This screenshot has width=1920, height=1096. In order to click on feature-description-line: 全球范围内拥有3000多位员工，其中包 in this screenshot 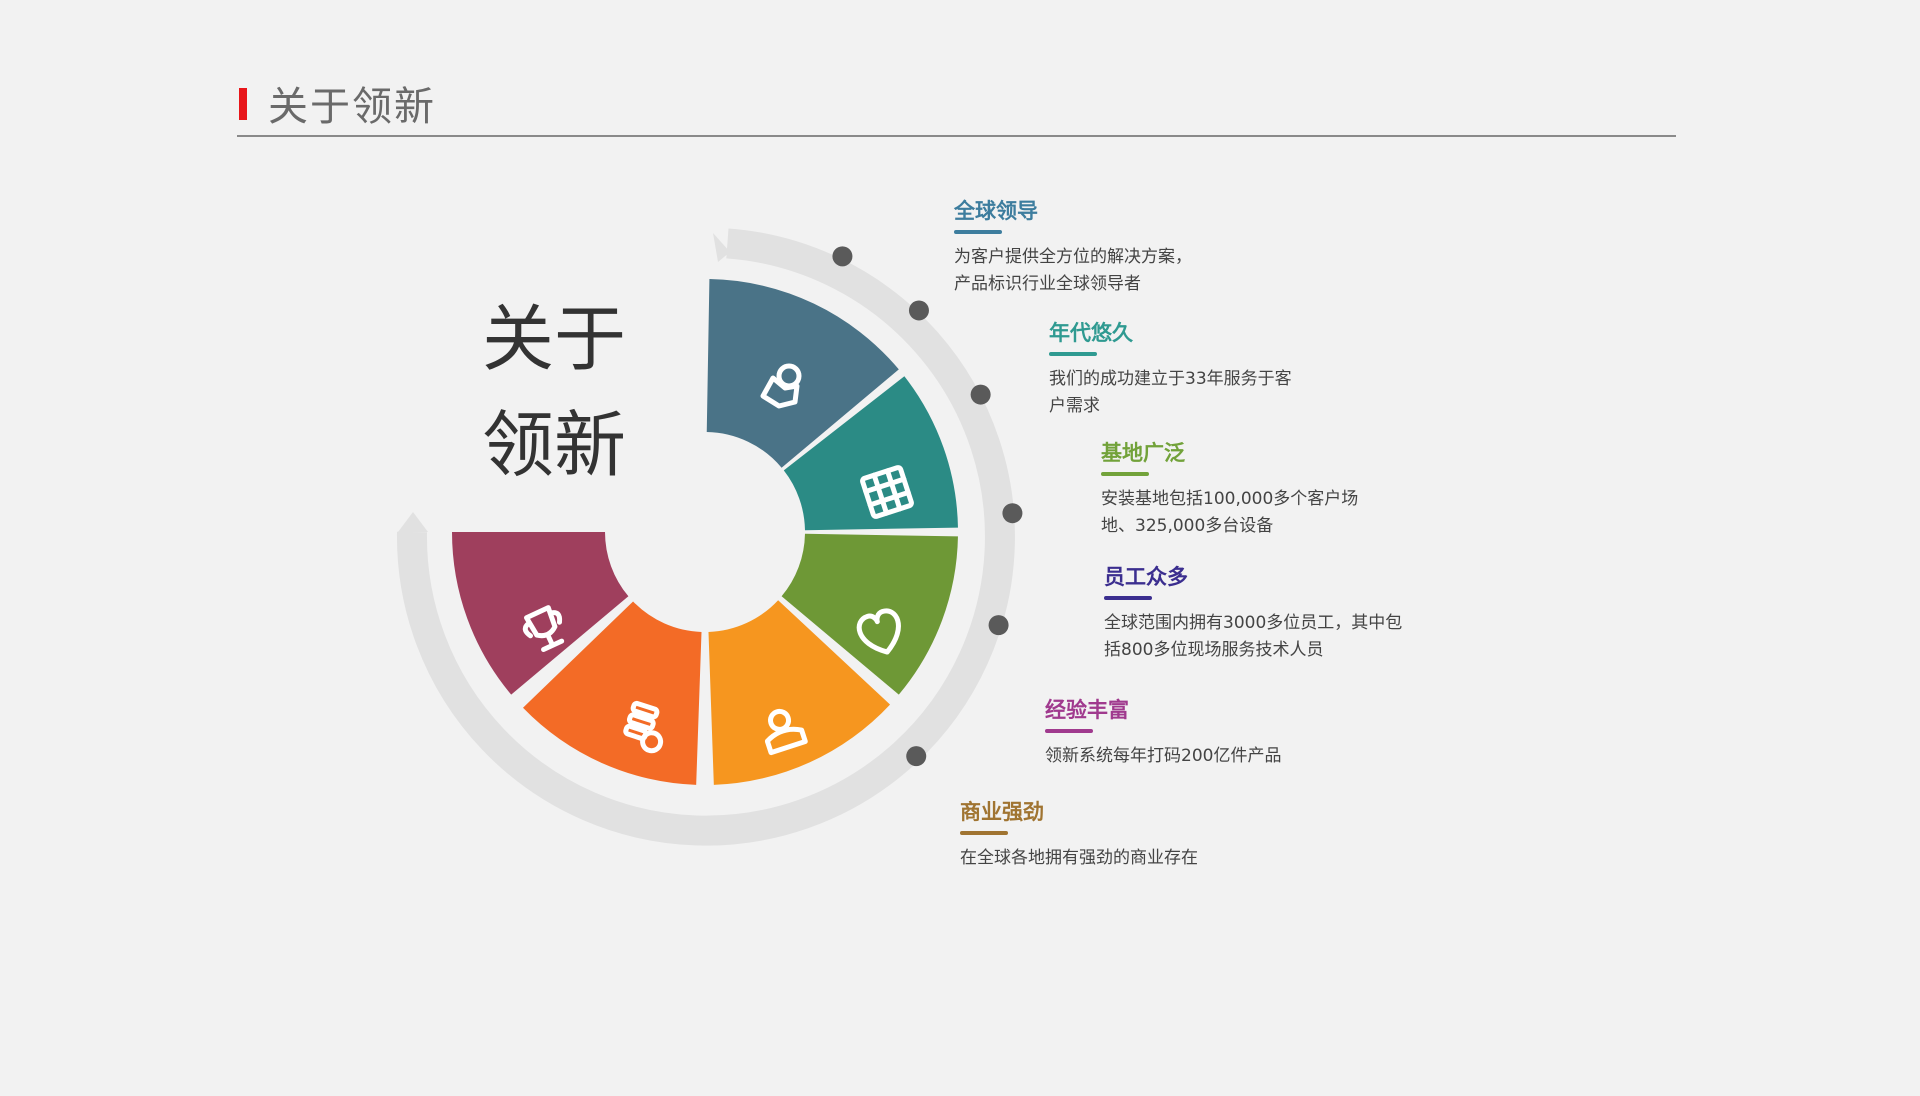, I will do `click(1253, 623)`.